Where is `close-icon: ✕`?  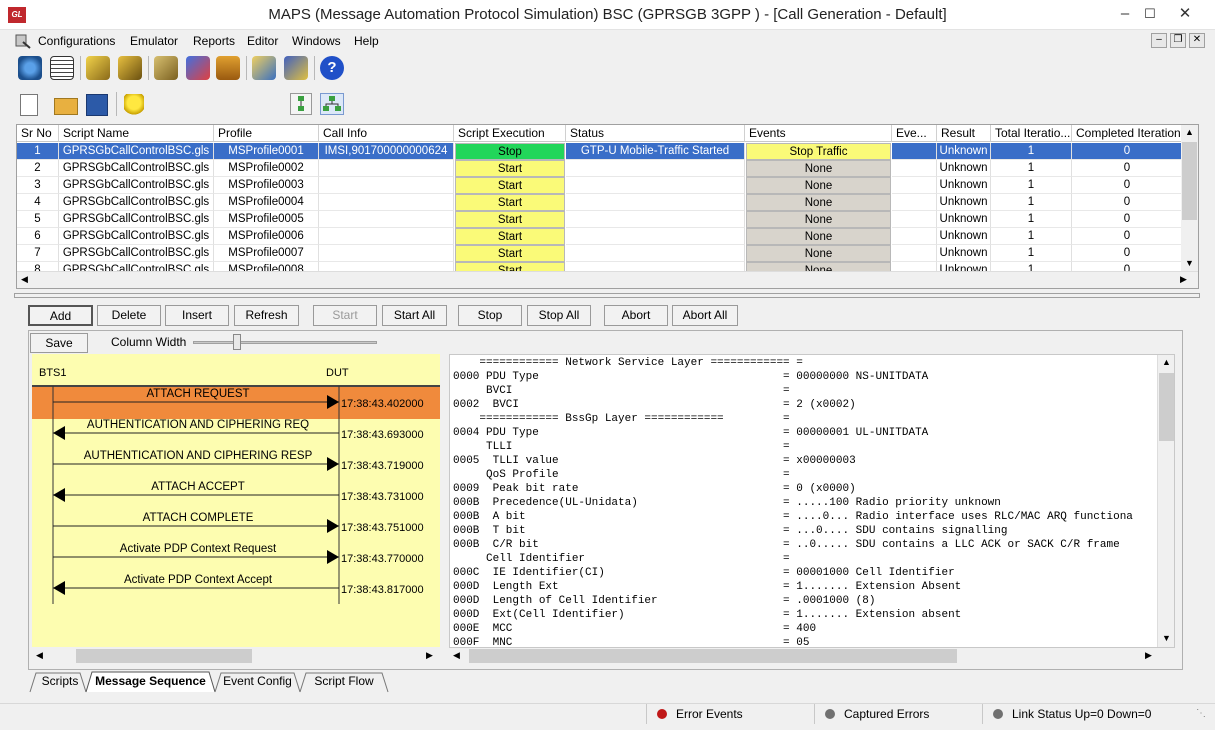
close-icon: ✕ is located at coordinates (1185, 15).